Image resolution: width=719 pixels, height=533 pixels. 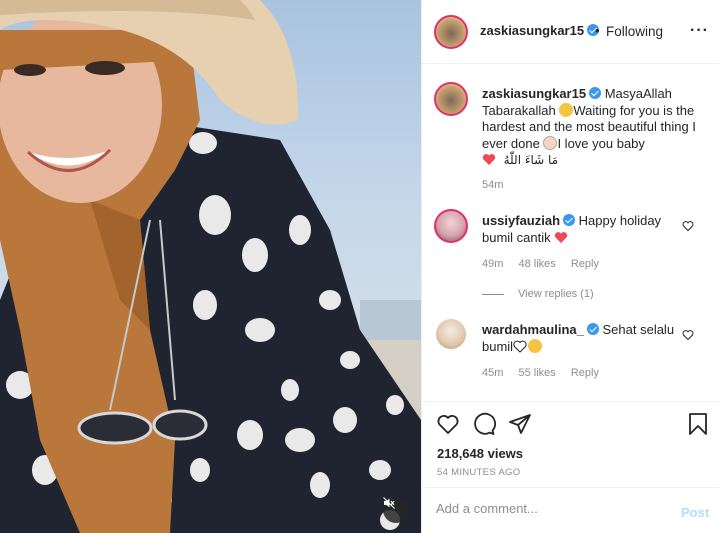 What do you see at coordinates (520, 346) in the screenshot?
I see `white-heart-icon` at bounding box center [520, 346].